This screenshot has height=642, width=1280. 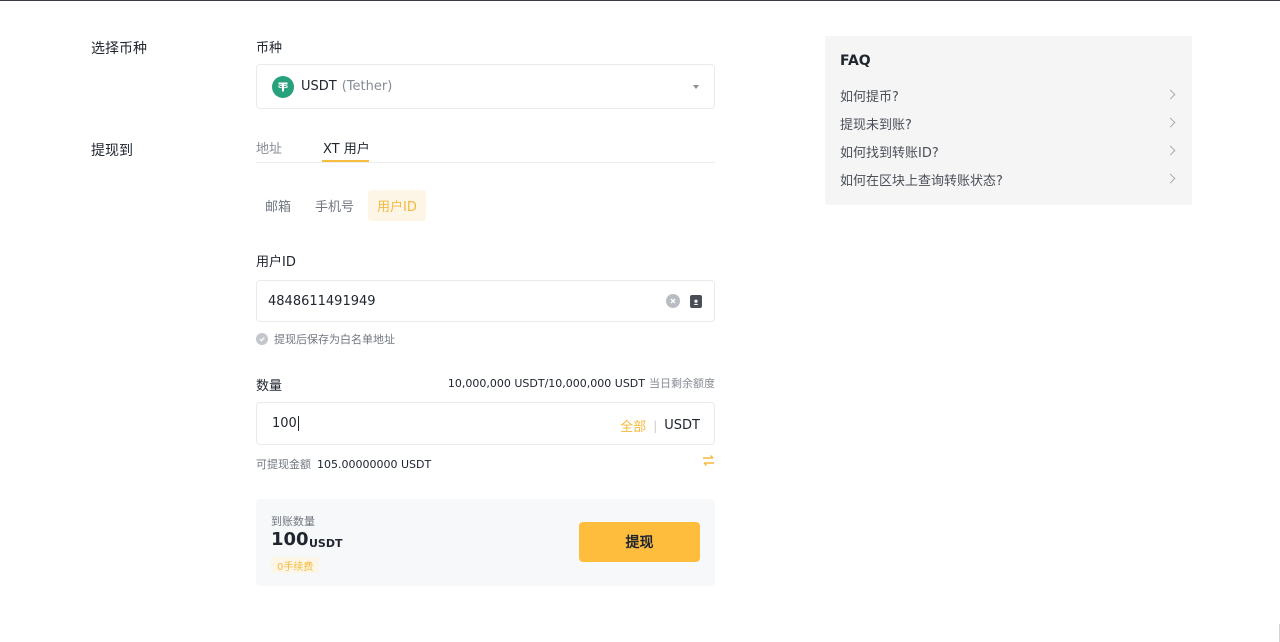 What do you see at coordinates (485, 542) in the screenshot?
I see `summary-panel: 到账数量 100 USDT 0手续费 提现` at bounding box center [485, 542].